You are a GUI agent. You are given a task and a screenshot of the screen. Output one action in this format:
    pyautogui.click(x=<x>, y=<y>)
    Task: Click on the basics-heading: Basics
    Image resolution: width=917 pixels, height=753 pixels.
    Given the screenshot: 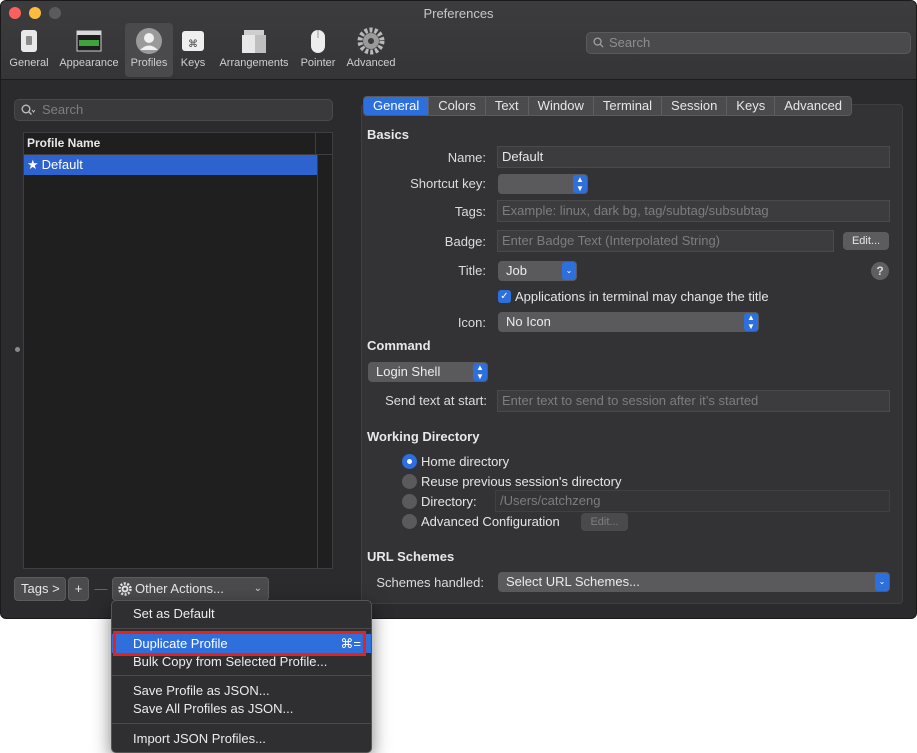 What is the action you would take?
    pyautogui.click(x=388, y=134)
    